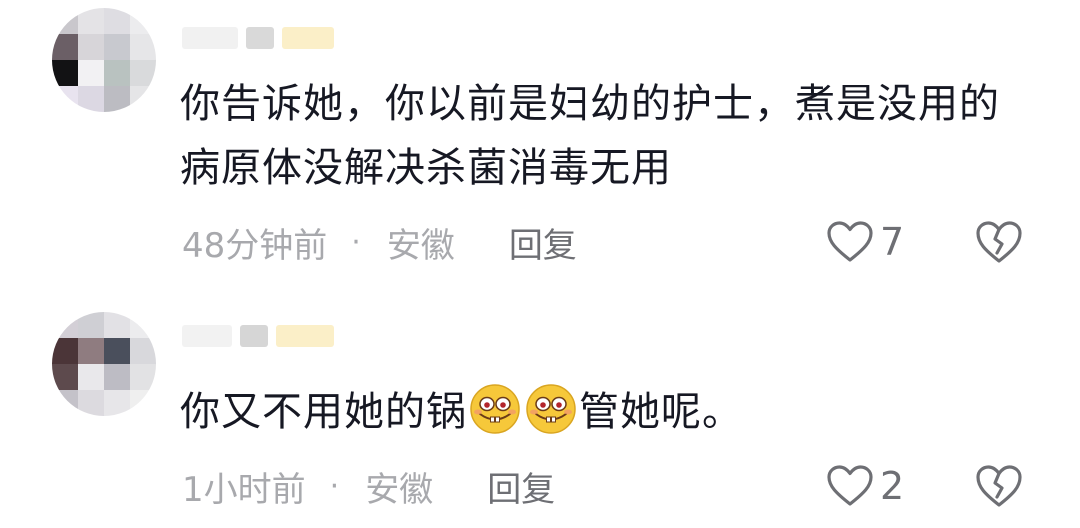 This screenshot has width=1080, height=528. Describe the element at coordinates (661, 412) in the screenshot. I see `comment-text-part: 管她呢。` at that location.